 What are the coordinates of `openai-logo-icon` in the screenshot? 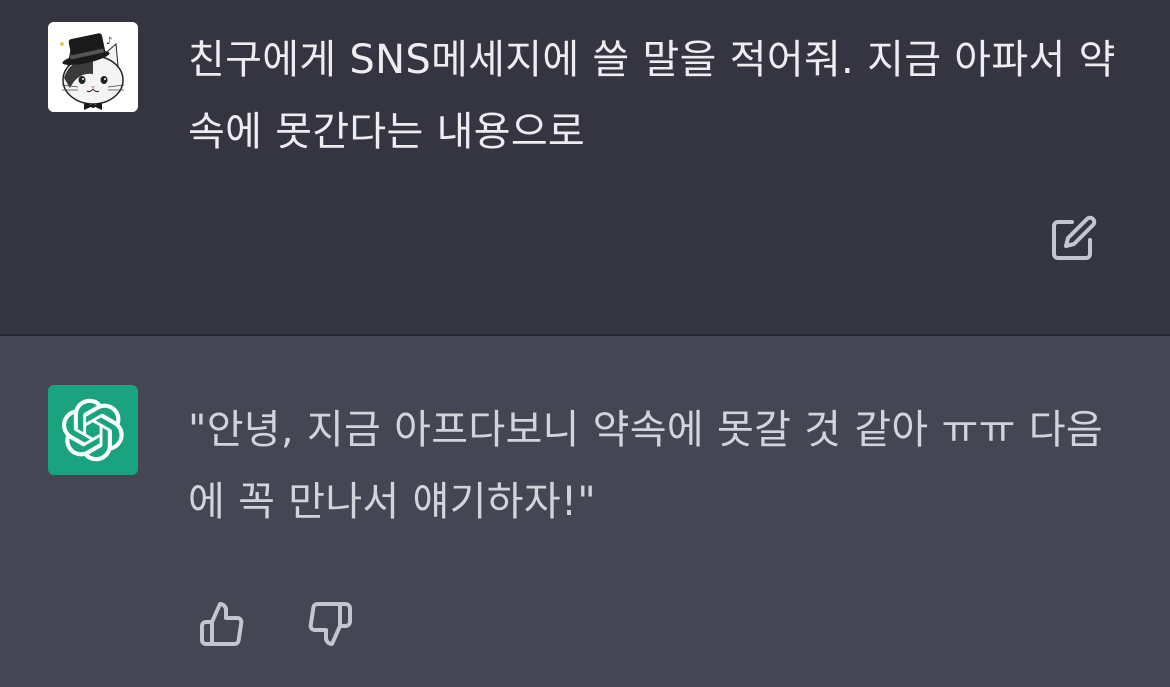 It's located at (93, 430).